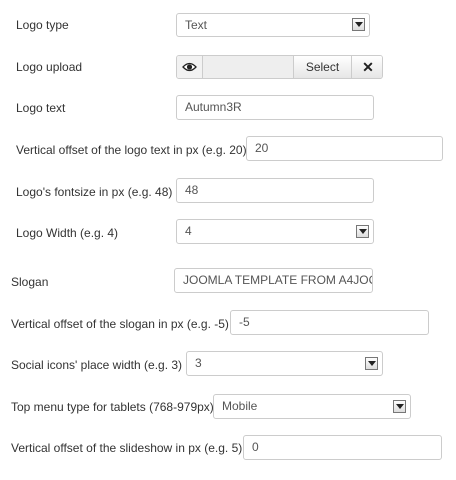  Describe the element at coordinates (67, 233) in the screenshot. I see `logo-width-label: Logo Width (e.g. 4)` at that location.